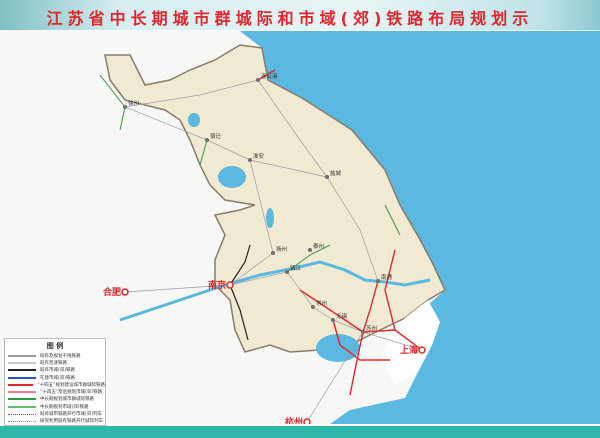  What do you see at coordinates (133, 103) in the screenshot?
I see `city-label: 徐州` at bounding box center [133, 103].